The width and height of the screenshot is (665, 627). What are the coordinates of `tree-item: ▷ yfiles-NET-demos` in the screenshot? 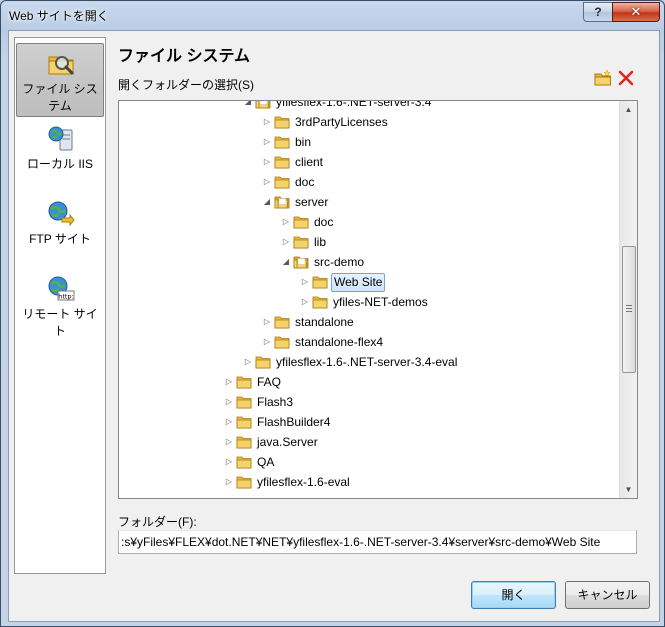 It's located at (368, 302).